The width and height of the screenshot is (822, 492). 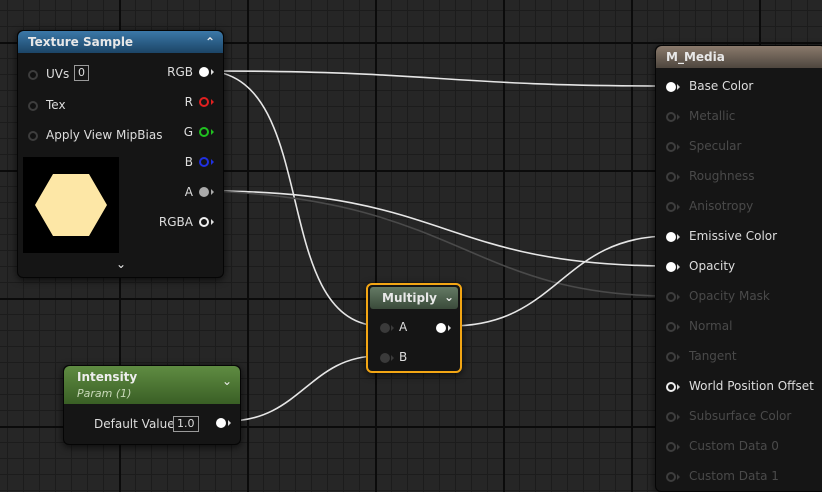 I want to click on pin-g, so click(x=204, y=132).